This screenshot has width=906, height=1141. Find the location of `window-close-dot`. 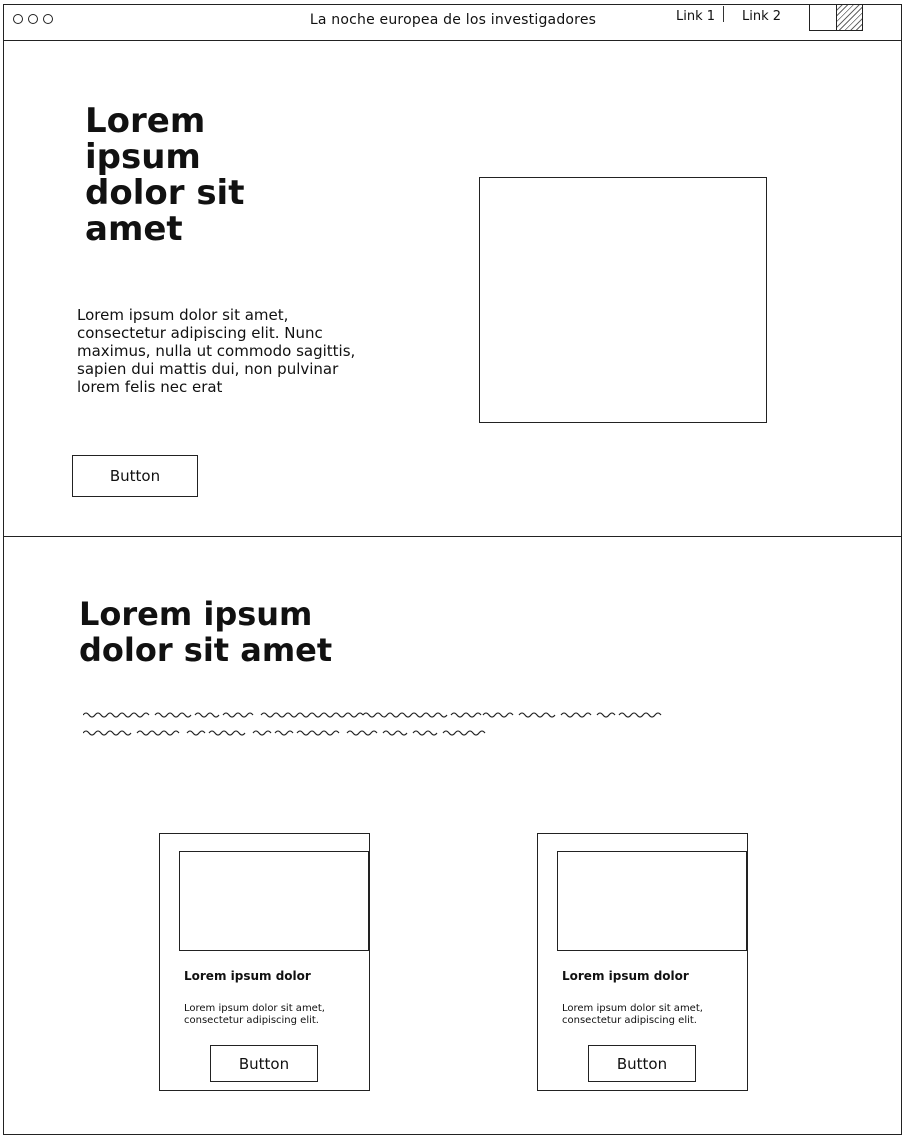

window-close-dot is located at coordinates (18, 19).